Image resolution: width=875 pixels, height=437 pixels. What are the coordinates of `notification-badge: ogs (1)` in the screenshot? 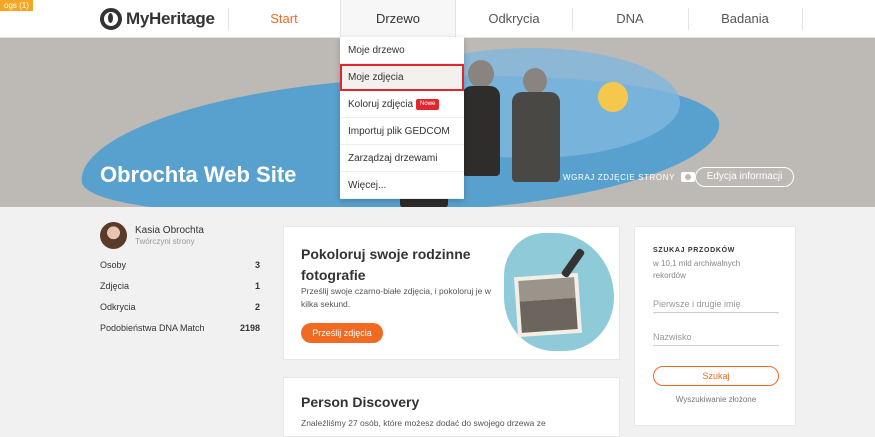 It's located at (16, 5).